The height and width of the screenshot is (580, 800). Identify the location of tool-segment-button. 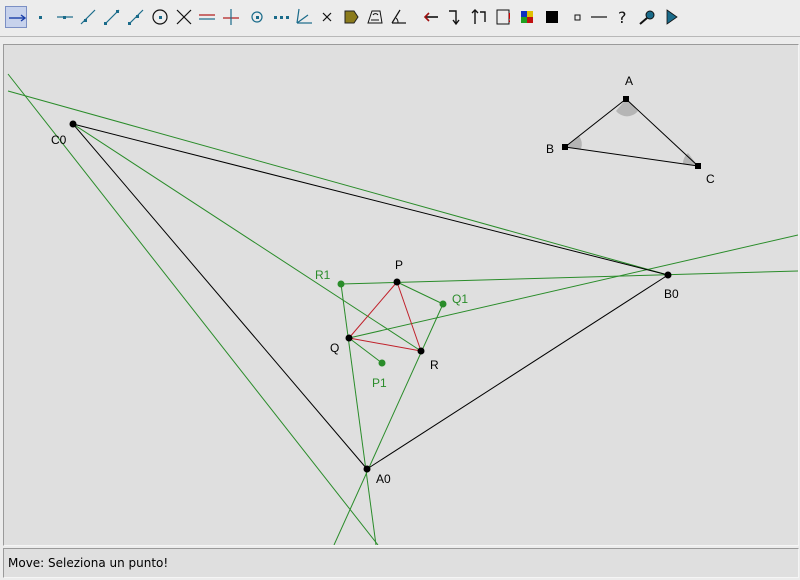
(88, 17).